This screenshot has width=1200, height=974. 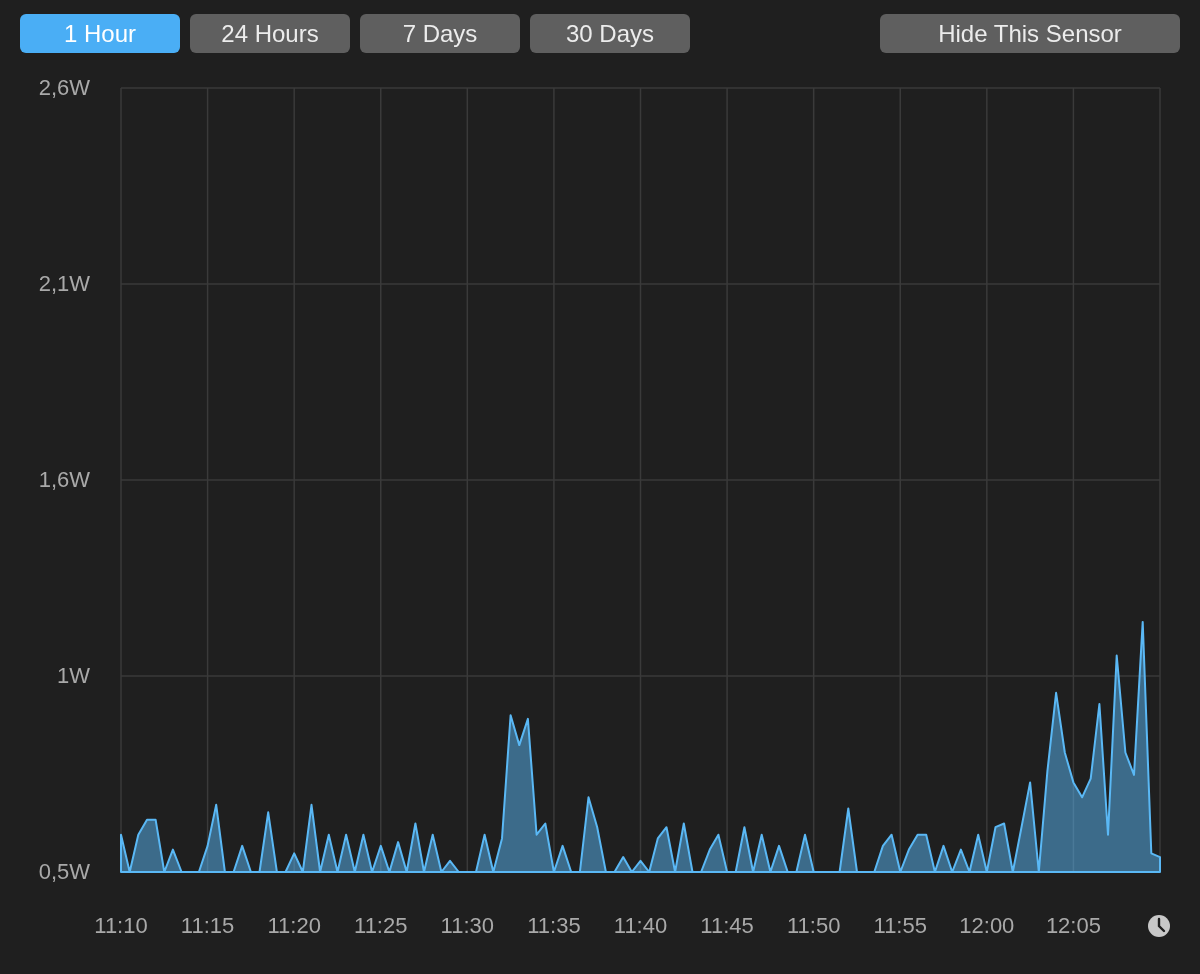 What do you see at coordinates (1159, 926) in the screenshot?
I see `clock-icon` at bounding box center [1159, 926].